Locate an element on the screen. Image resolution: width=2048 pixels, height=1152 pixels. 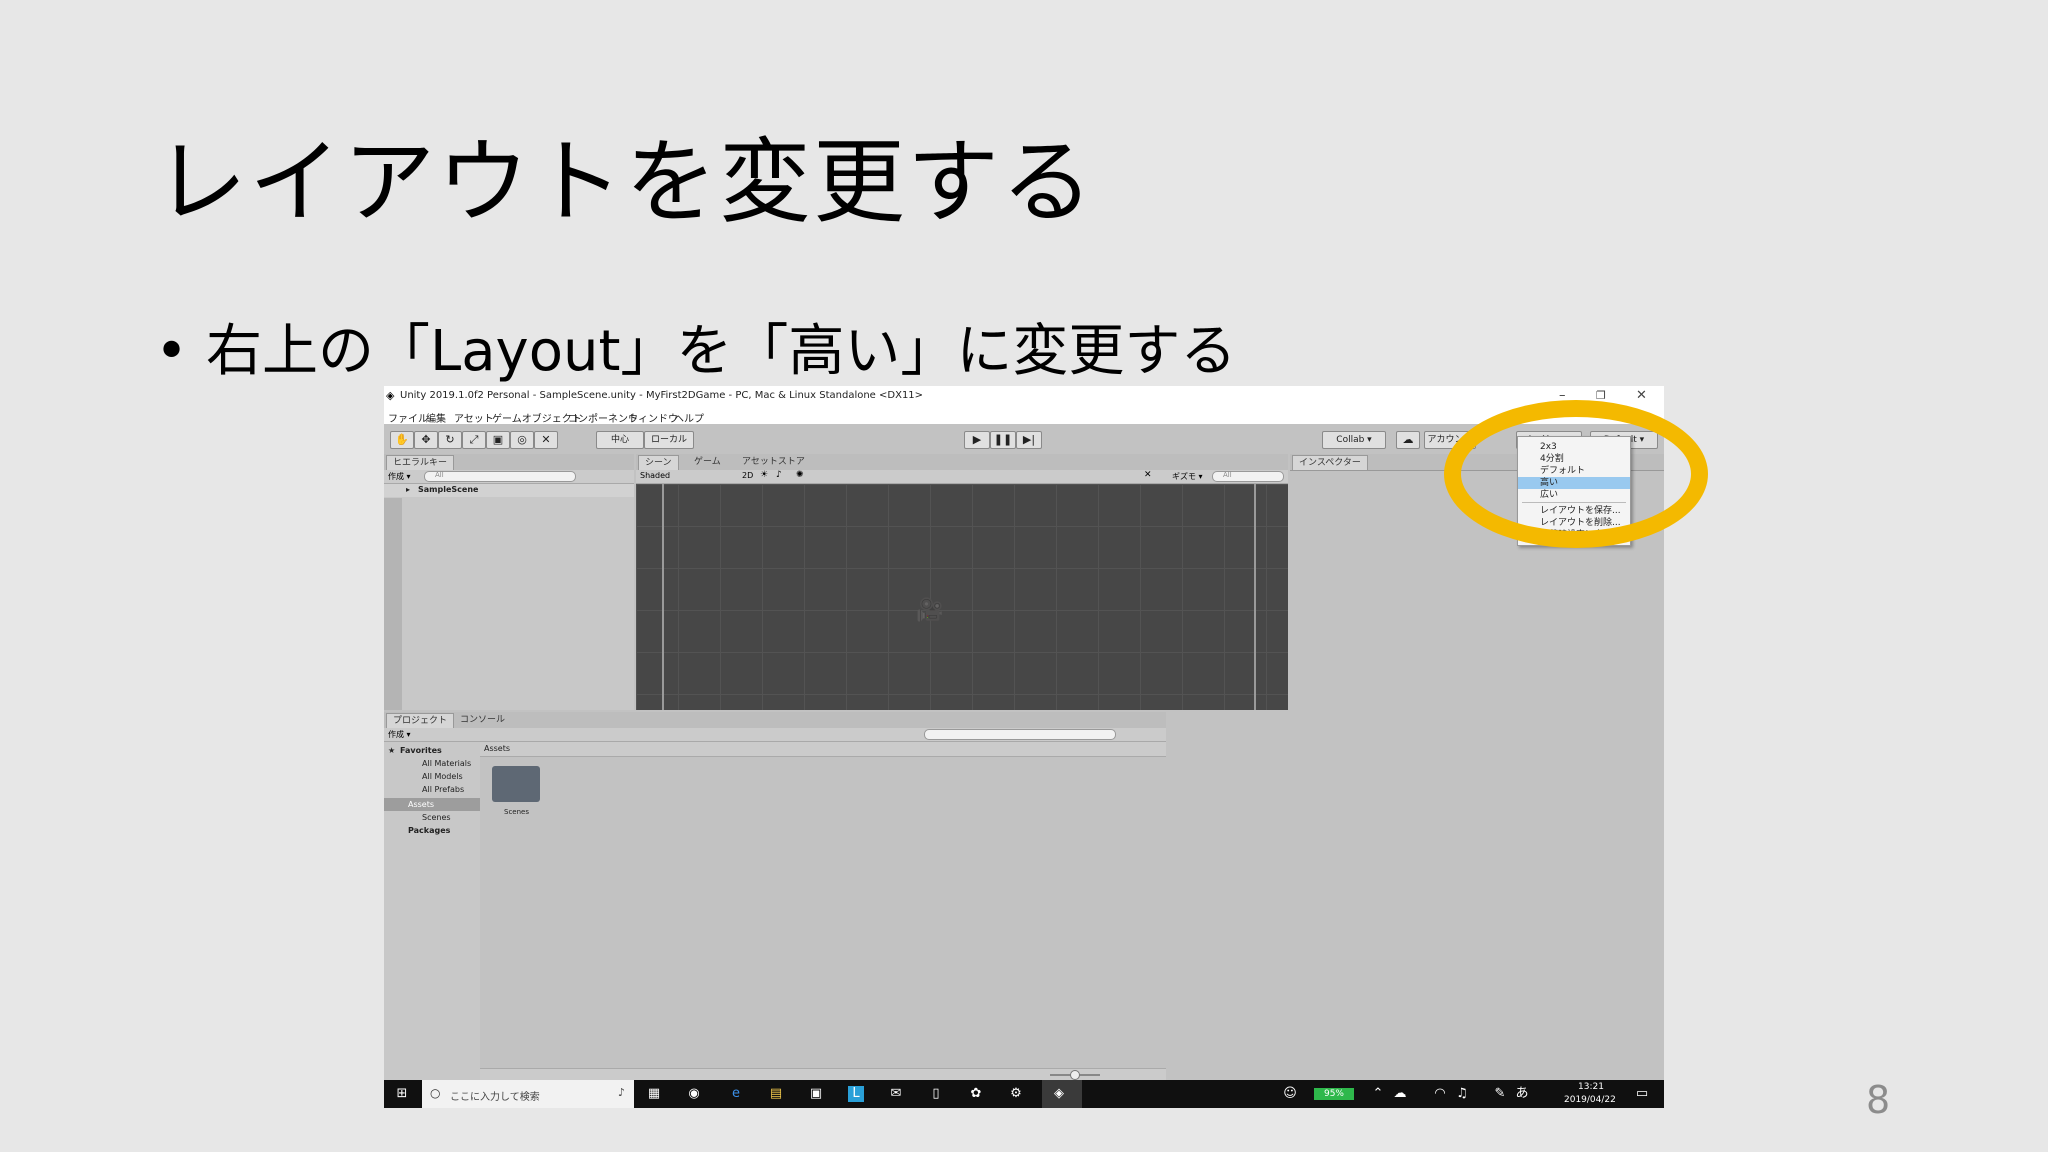
play-icon: ▶ is located at coordinates (977, 440).